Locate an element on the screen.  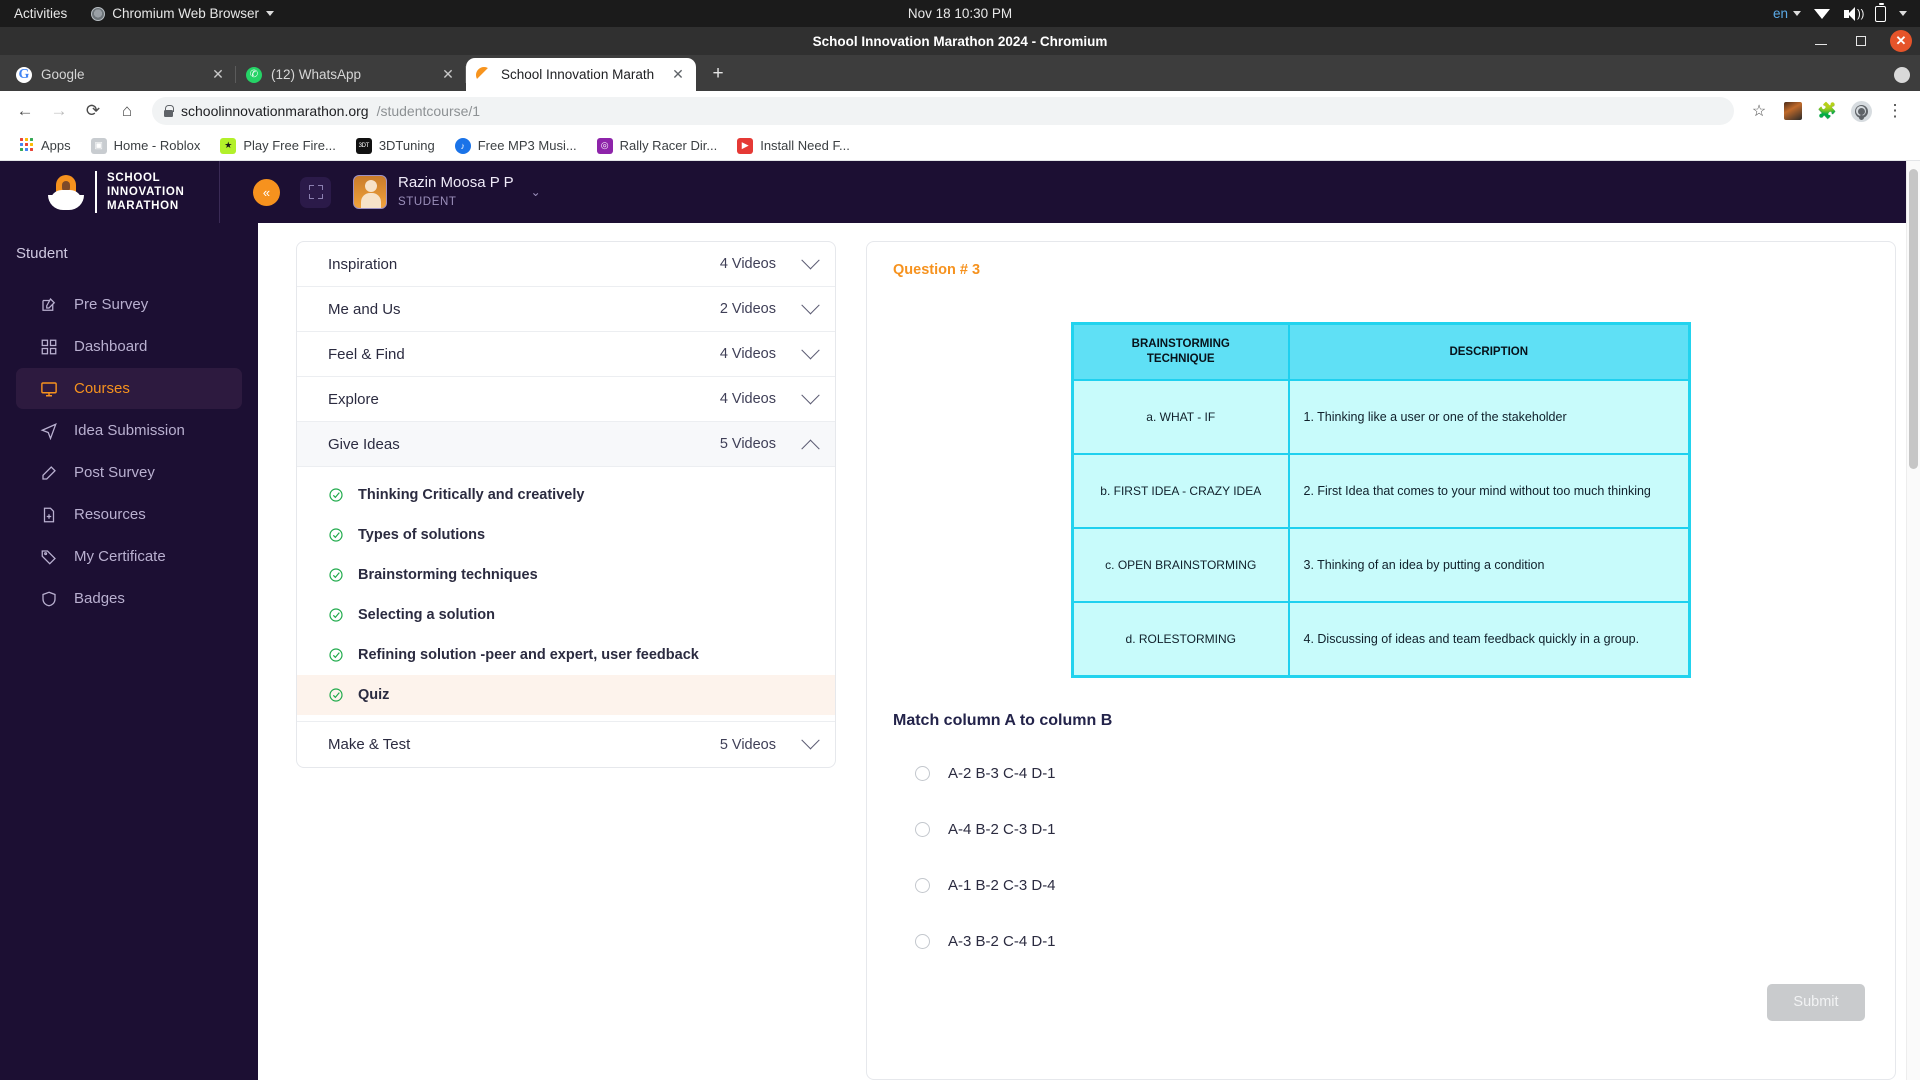
sidebar-item-courses: Courses is located at coordinates (129, 388).